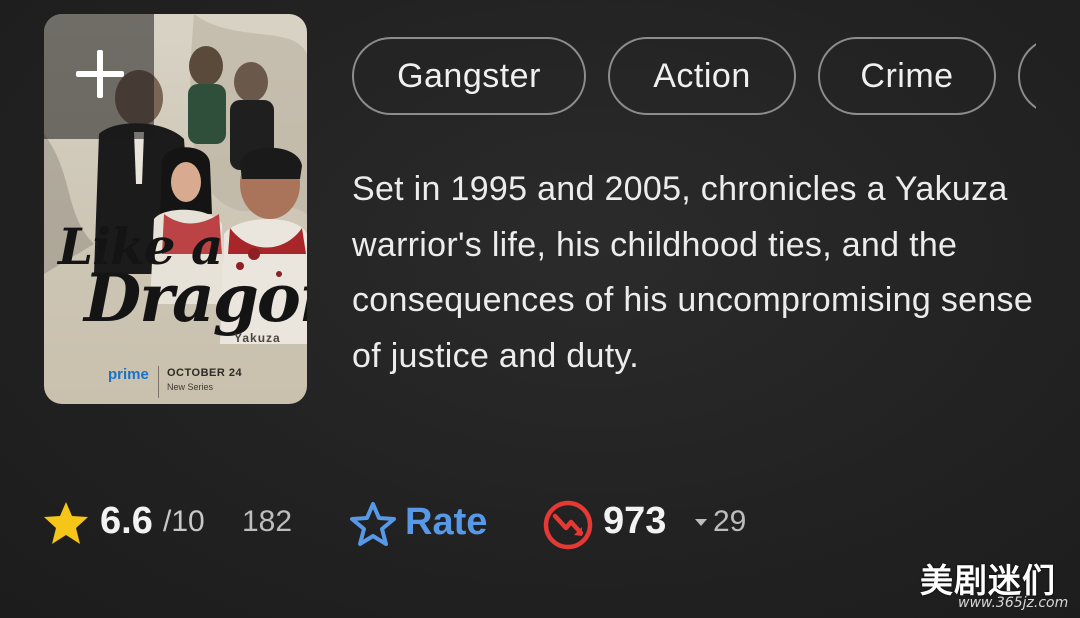 This screenshot has height=618, width=1080. What do you see at coordinates (100, 74) in the screenshot?
I see `plus-icon` at bounding box center [100, 74].